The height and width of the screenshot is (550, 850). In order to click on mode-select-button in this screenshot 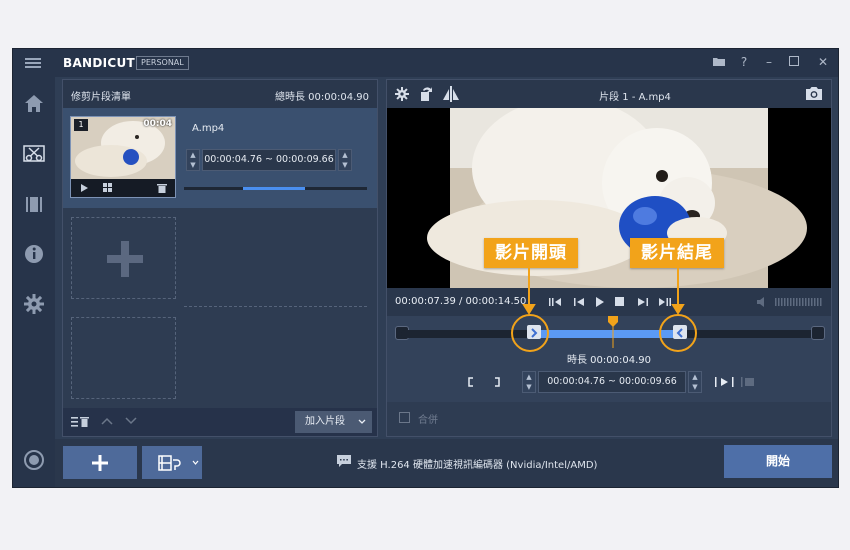, I will do `click(172, 462)`.